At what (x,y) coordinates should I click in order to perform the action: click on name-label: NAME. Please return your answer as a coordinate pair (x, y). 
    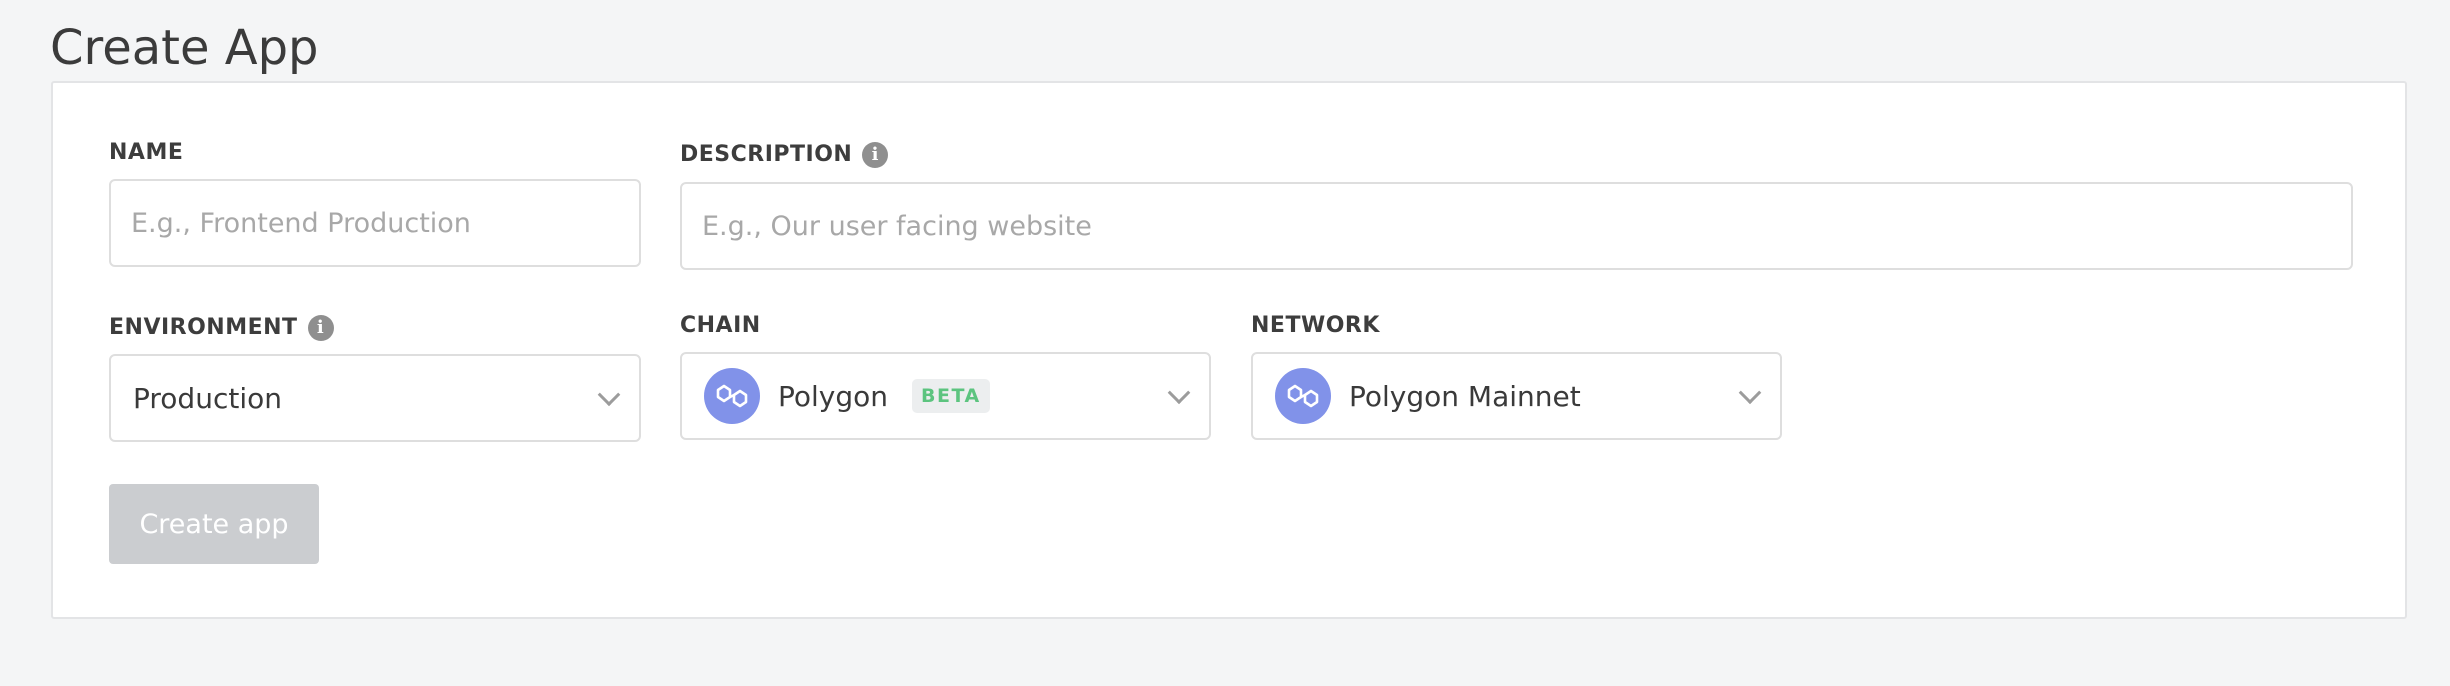
    Looking at the image, I should click on (146, 153).